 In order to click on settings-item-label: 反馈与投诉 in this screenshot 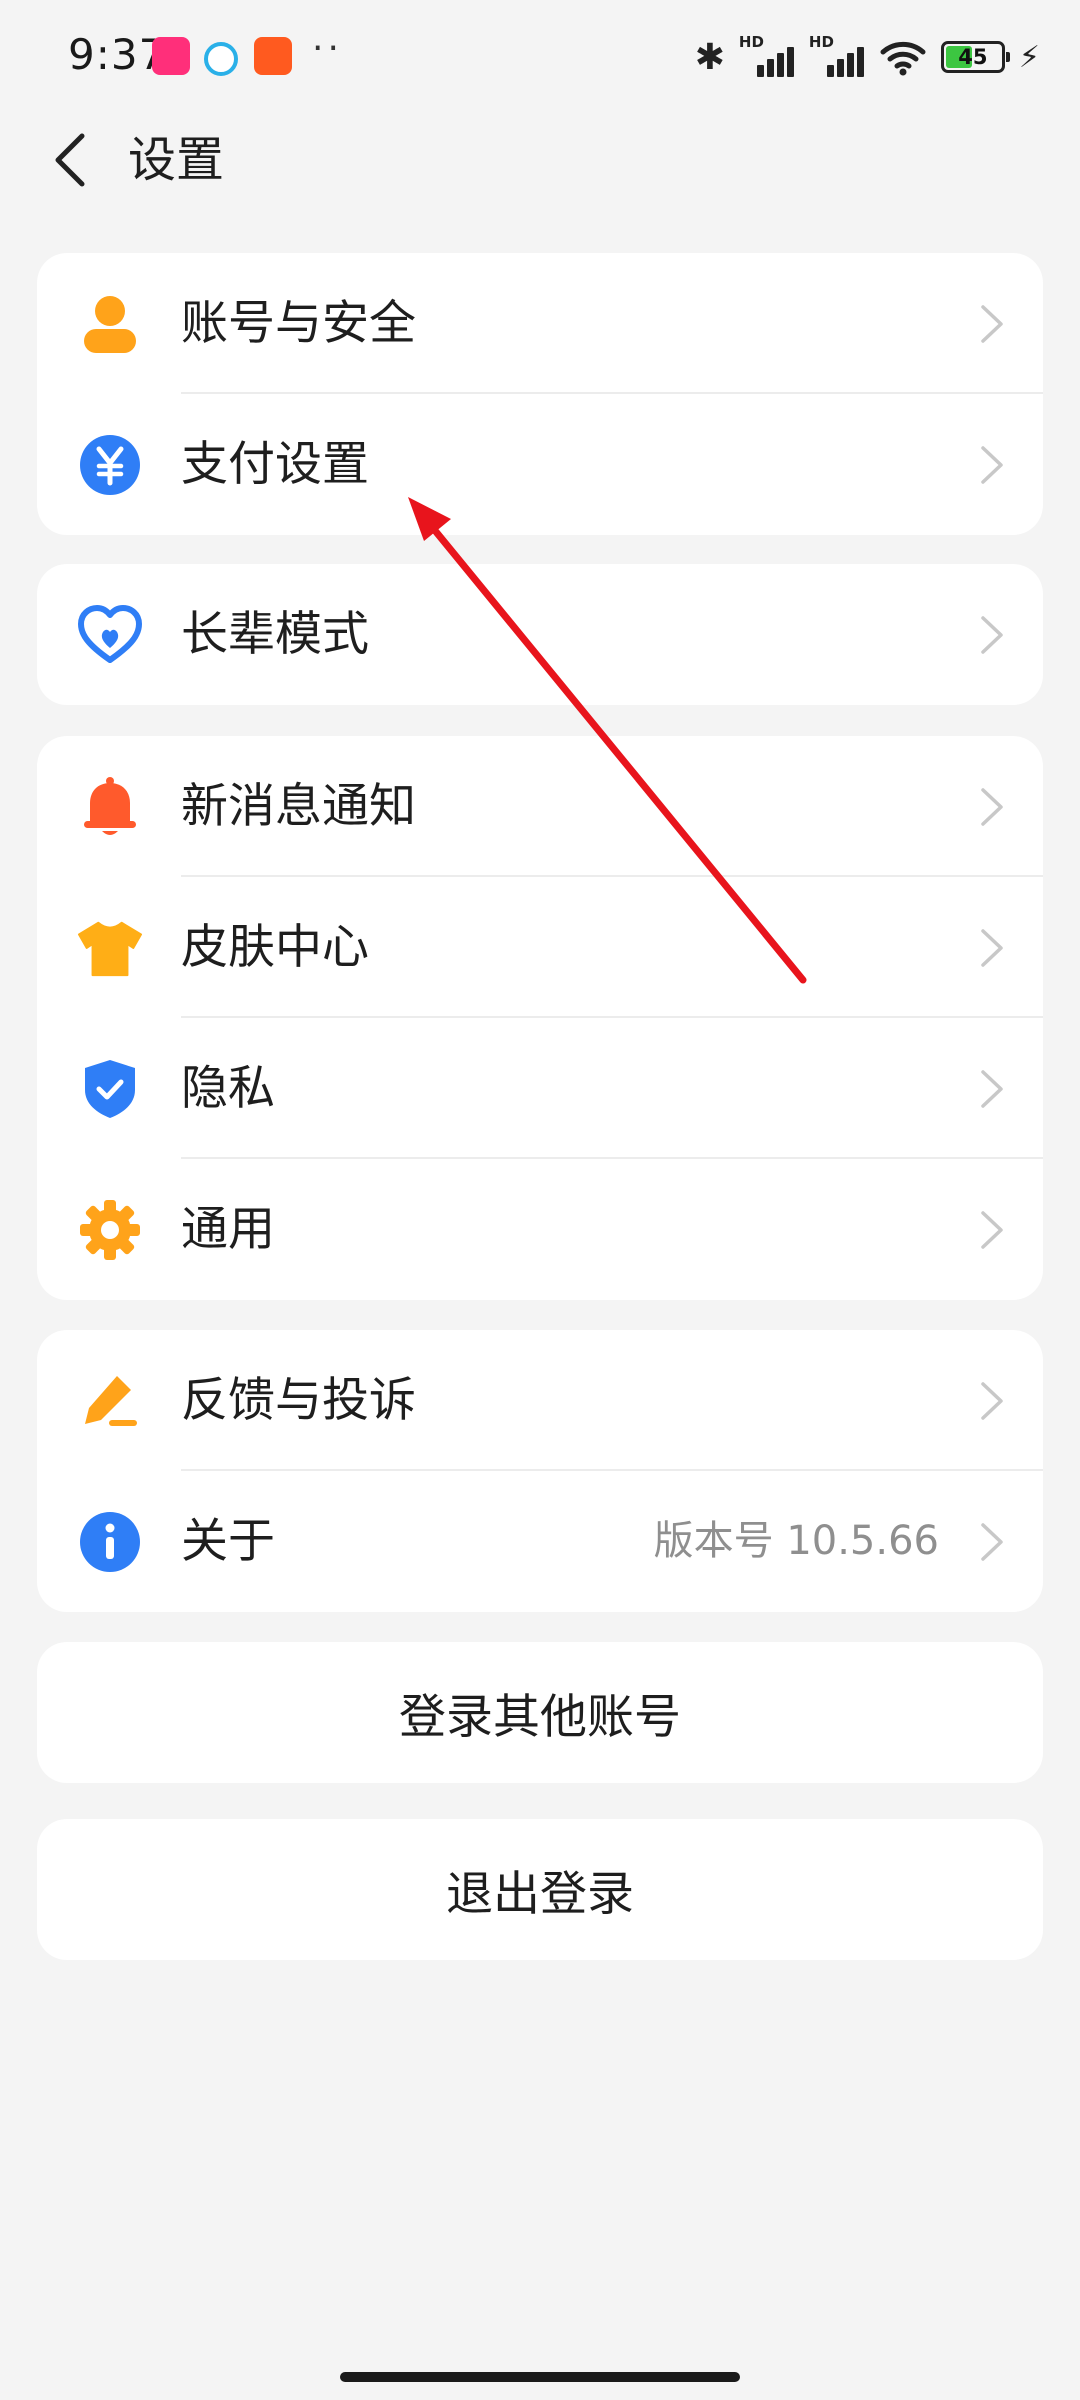, I will do `click(298, 1400)`.